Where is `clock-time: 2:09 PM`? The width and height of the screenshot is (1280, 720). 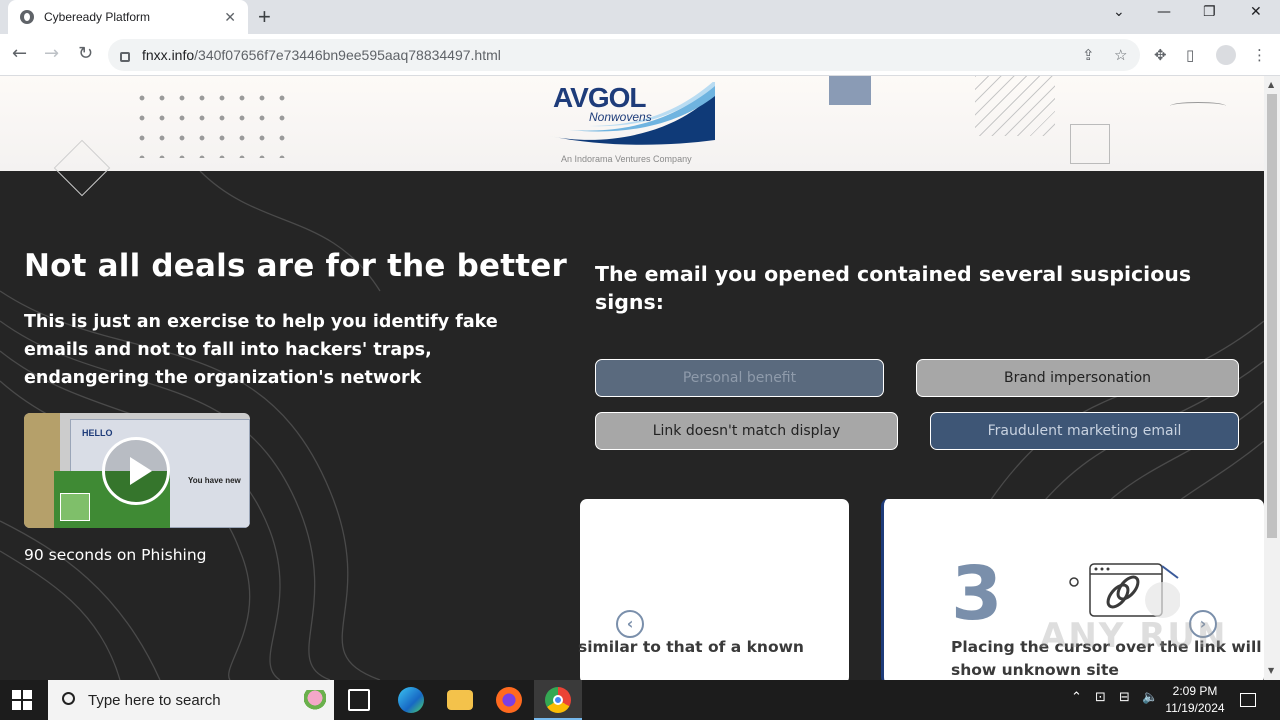
clock-time: 2:09 PM is located at coordinates (1195, 691).